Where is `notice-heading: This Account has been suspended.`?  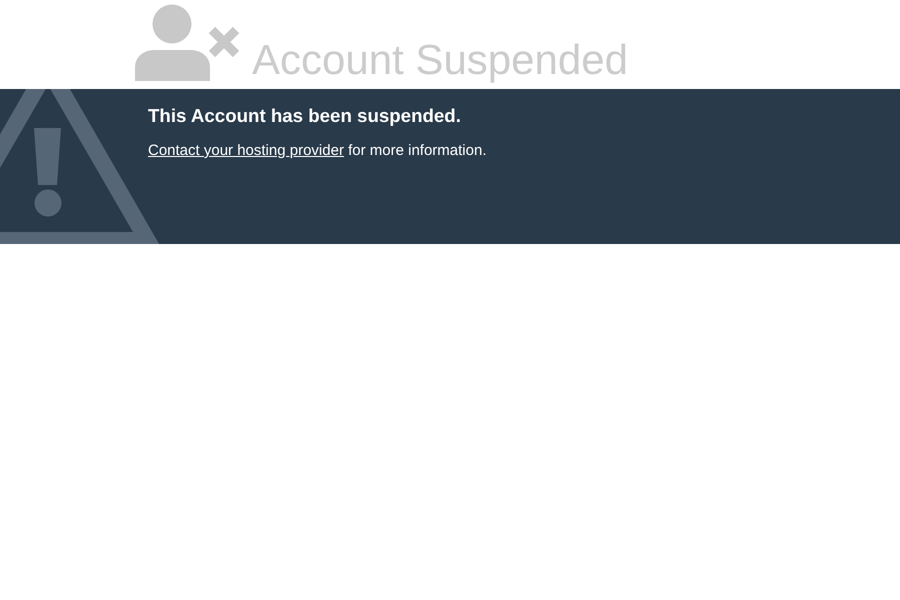 notice-heading: This Account has been suspended. is located at coordinates (305, 116).